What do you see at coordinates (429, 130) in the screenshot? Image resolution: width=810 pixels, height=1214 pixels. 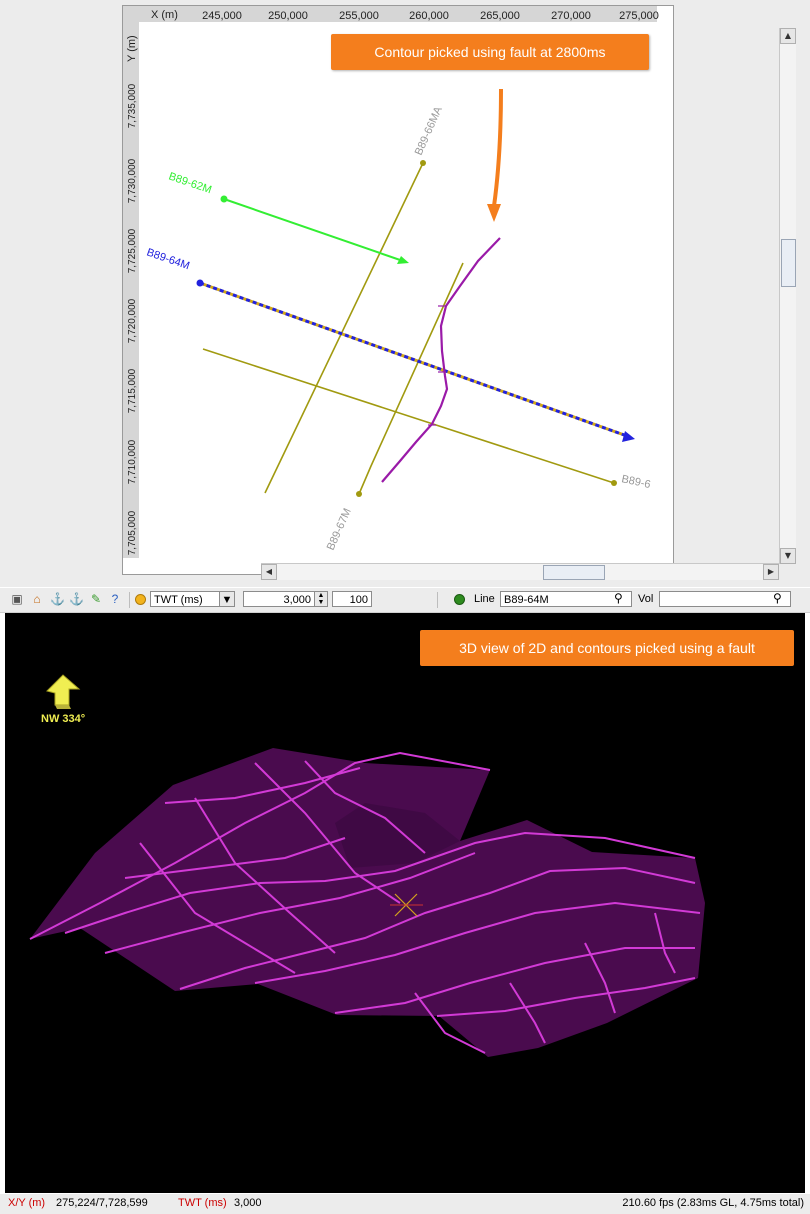 I see `label-b89-66ma: B89-66MA` at bounding box center [429, 130].